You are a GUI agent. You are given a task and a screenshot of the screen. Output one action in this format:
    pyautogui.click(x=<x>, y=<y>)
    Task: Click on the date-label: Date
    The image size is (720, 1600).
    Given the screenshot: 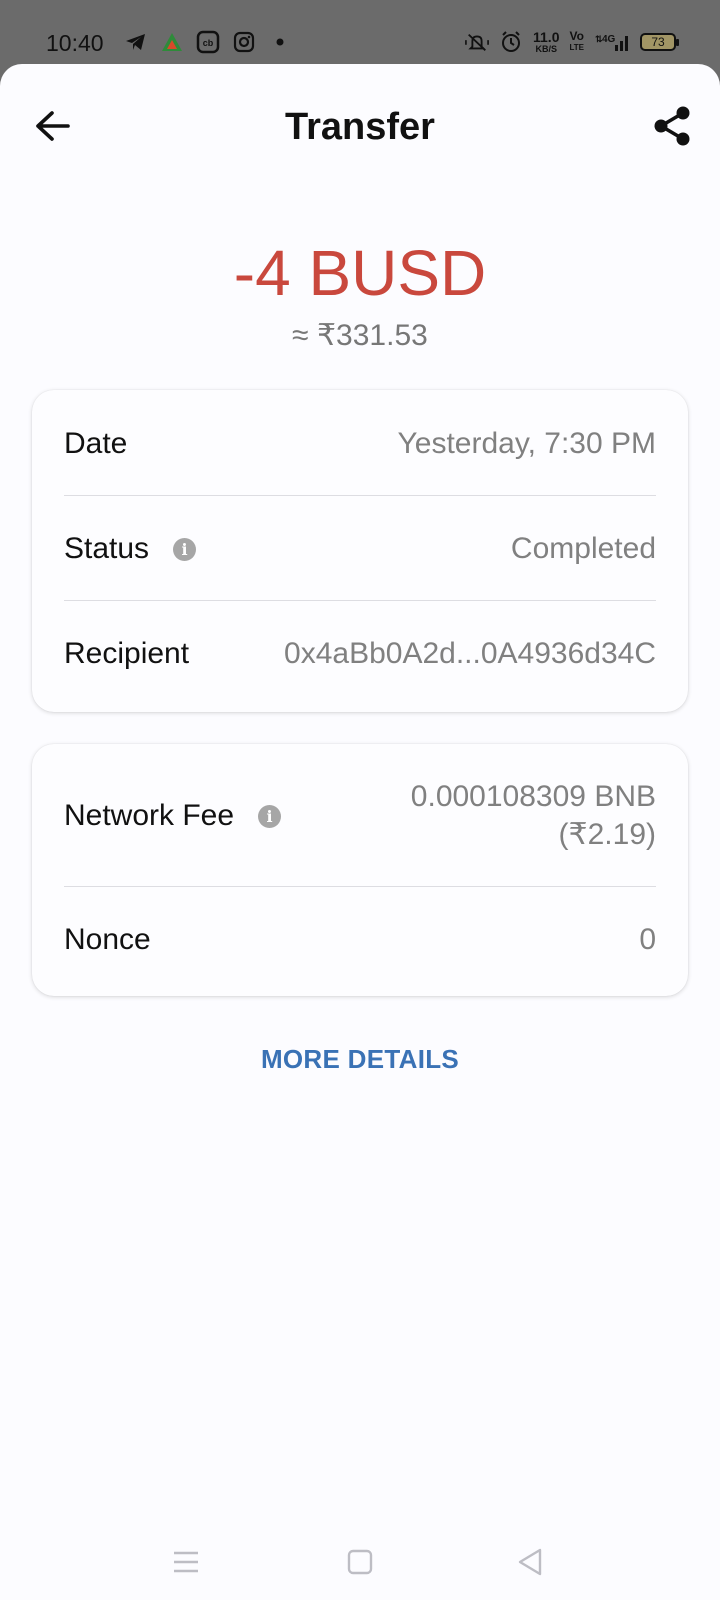 What is the action you would take?
    pyautogui.click(x=96, y=443)
    